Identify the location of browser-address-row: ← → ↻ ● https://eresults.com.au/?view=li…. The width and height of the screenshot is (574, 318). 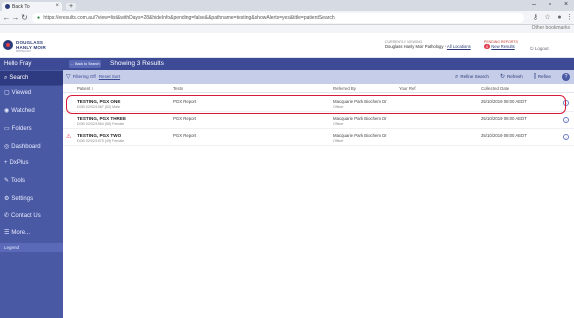
(287, 18).